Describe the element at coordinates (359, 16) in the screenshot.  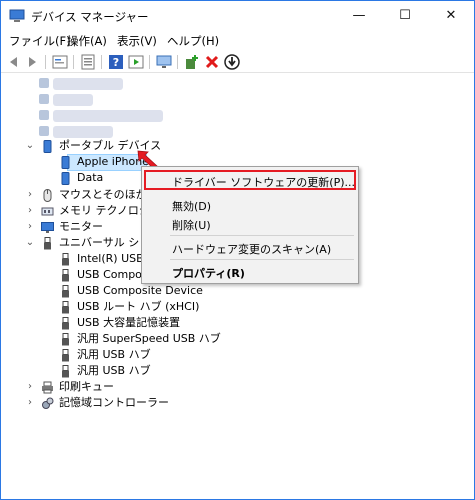
I see `minimize-button: —` at that location.